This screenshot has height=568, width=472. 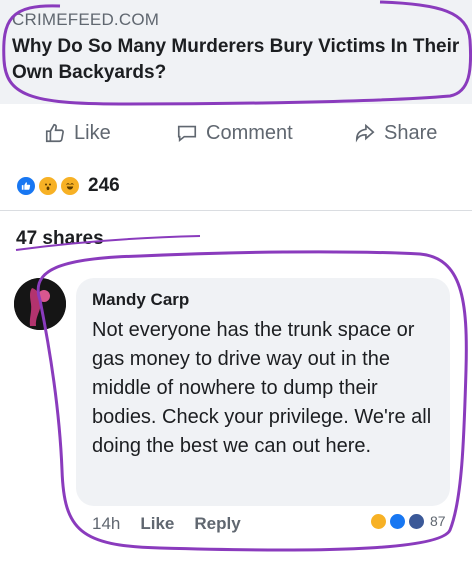 What do you see at coordinates (157, 524) in the screenshot?
I see `comment-like-button: Like` at bounding box center [157, 524].